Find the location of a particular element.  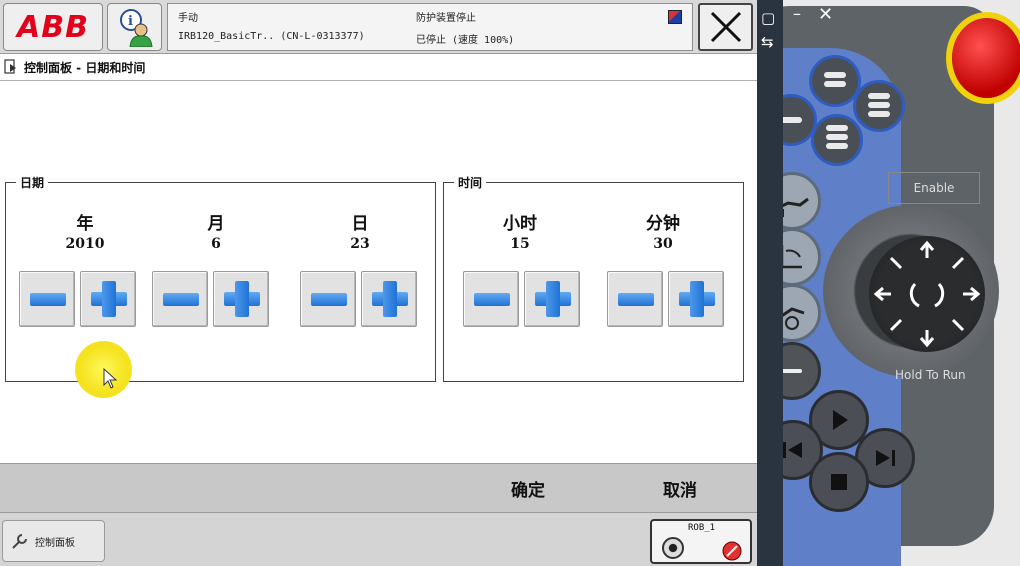

hour-stepper is located at coordinates (523, 300).